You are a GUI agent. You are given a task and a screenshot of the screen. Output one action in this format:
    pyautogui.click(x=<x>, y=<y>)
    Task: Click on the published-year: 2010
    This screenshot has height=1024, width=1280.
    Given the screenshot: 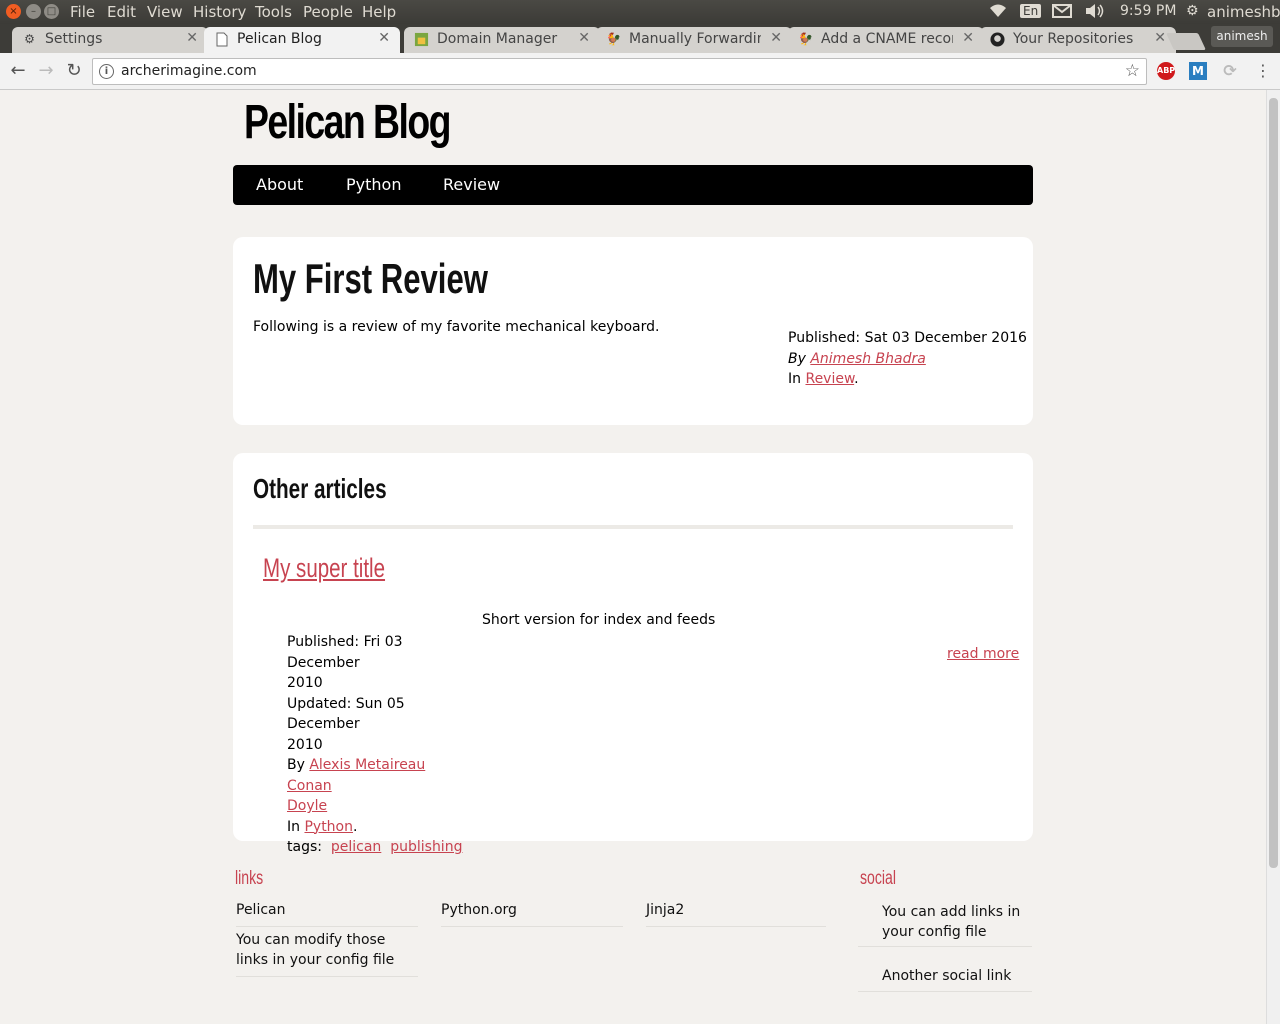 What is the action you would take?
    pyautogui.click(x=305, y=683)
    